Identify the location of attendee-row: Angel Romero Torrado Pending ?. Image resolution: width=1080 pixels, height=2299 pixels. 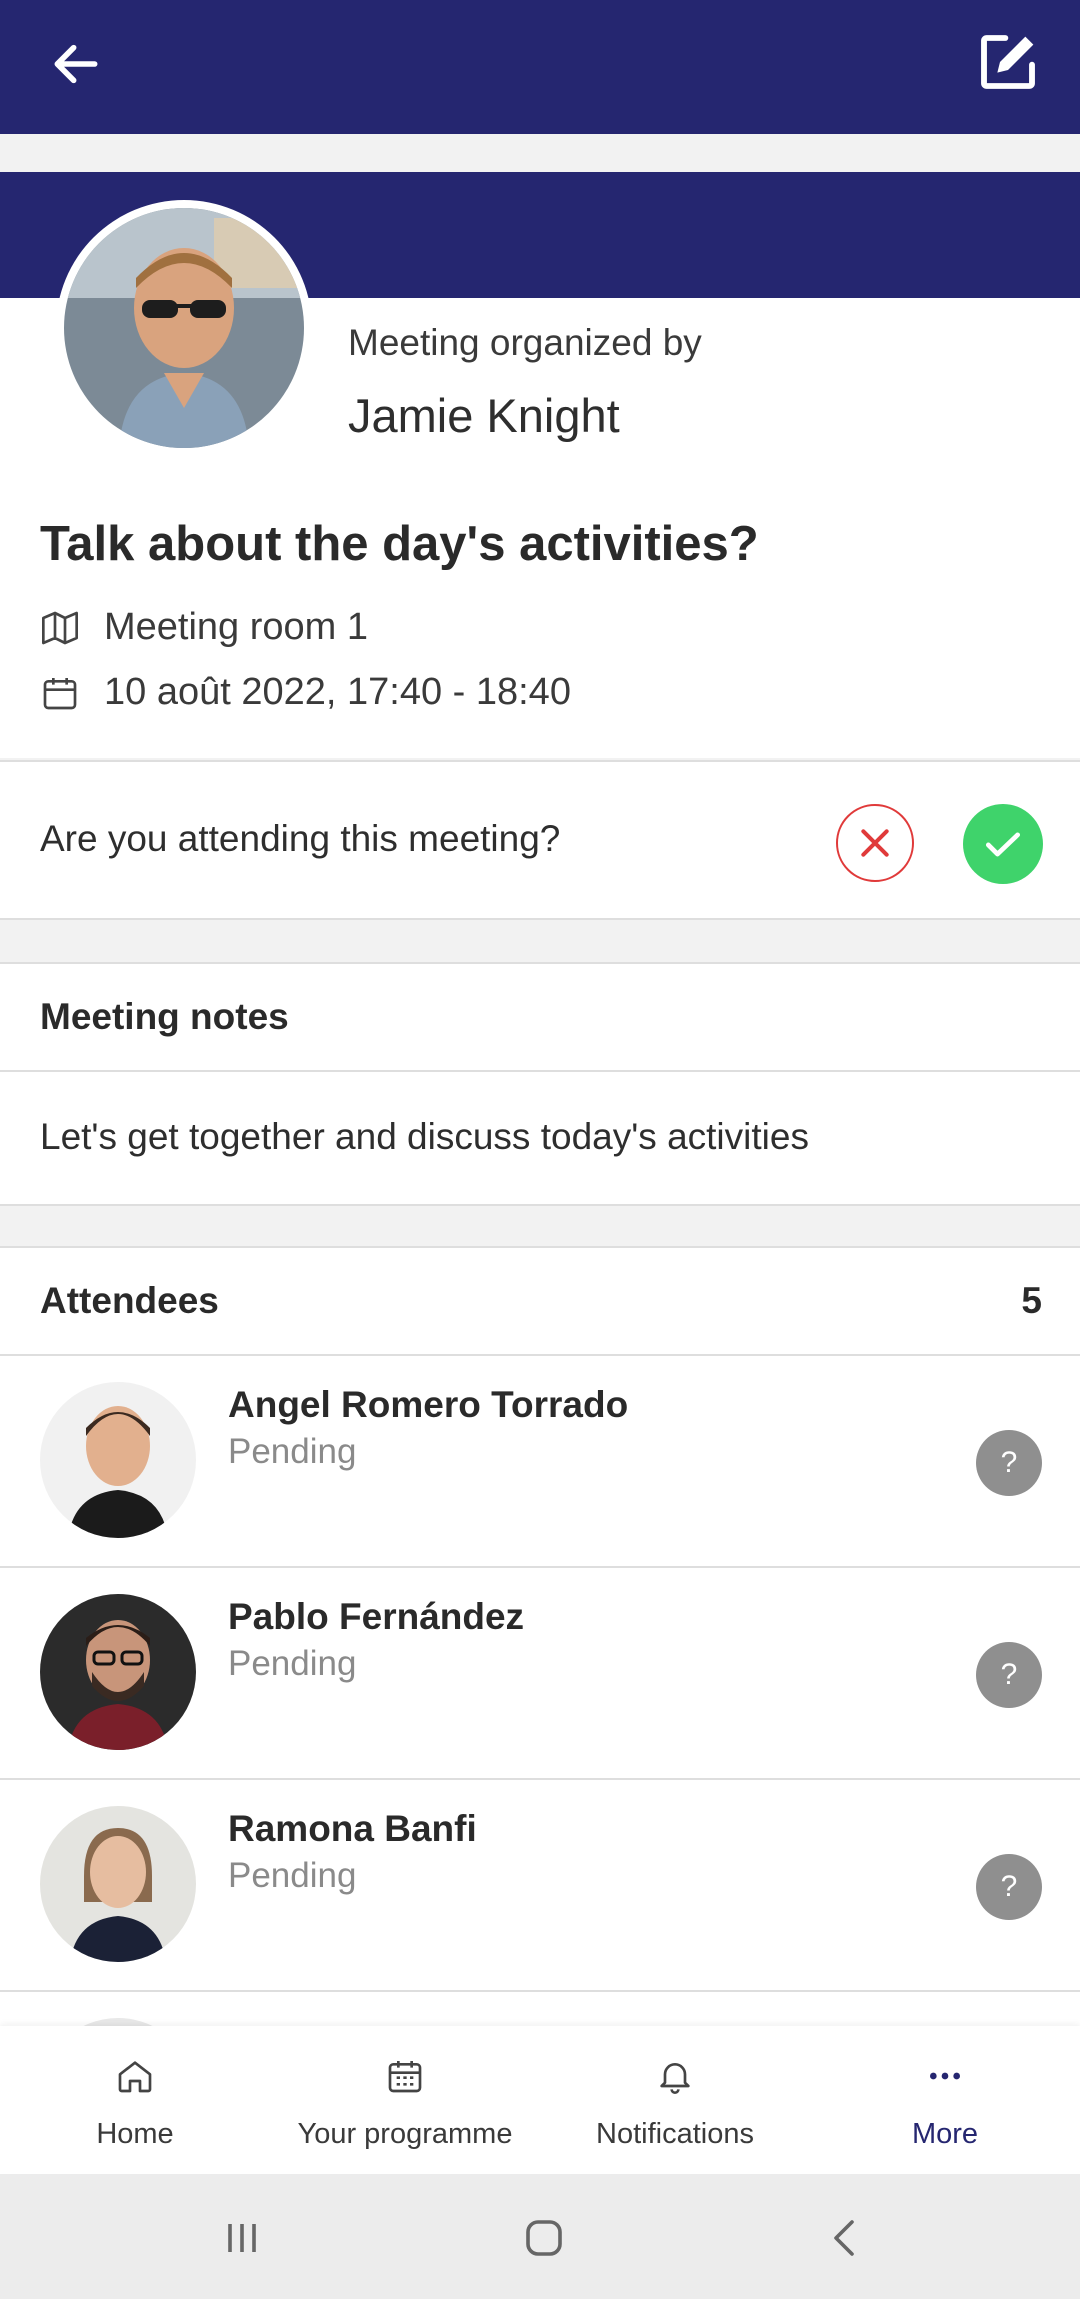
(540, 1462).